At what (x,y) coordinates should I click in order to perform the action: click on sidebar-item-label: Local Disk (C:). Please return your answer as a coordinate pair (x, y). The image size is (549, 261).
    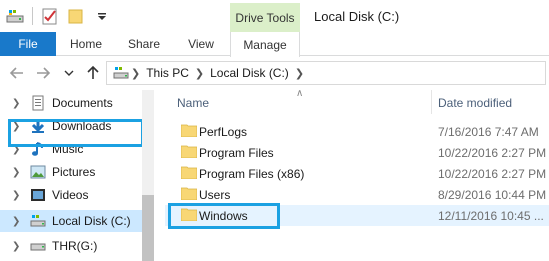
    Looking at the image, I should click on (91, 221).